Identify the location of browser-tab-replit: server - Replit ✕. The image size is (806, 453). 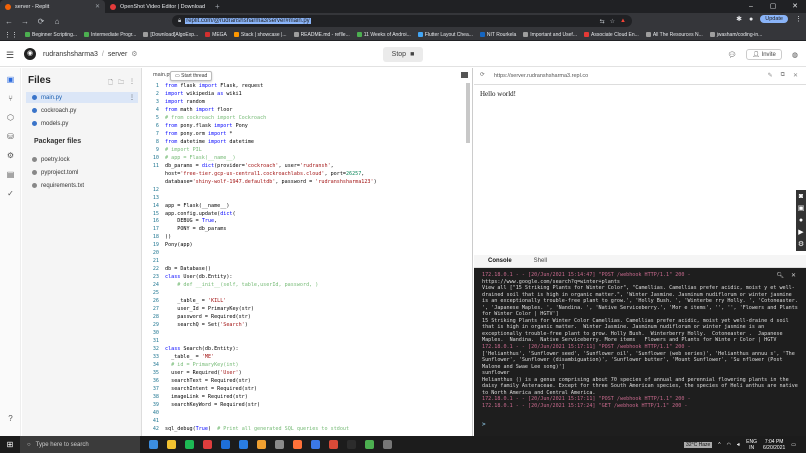
(52, 6).